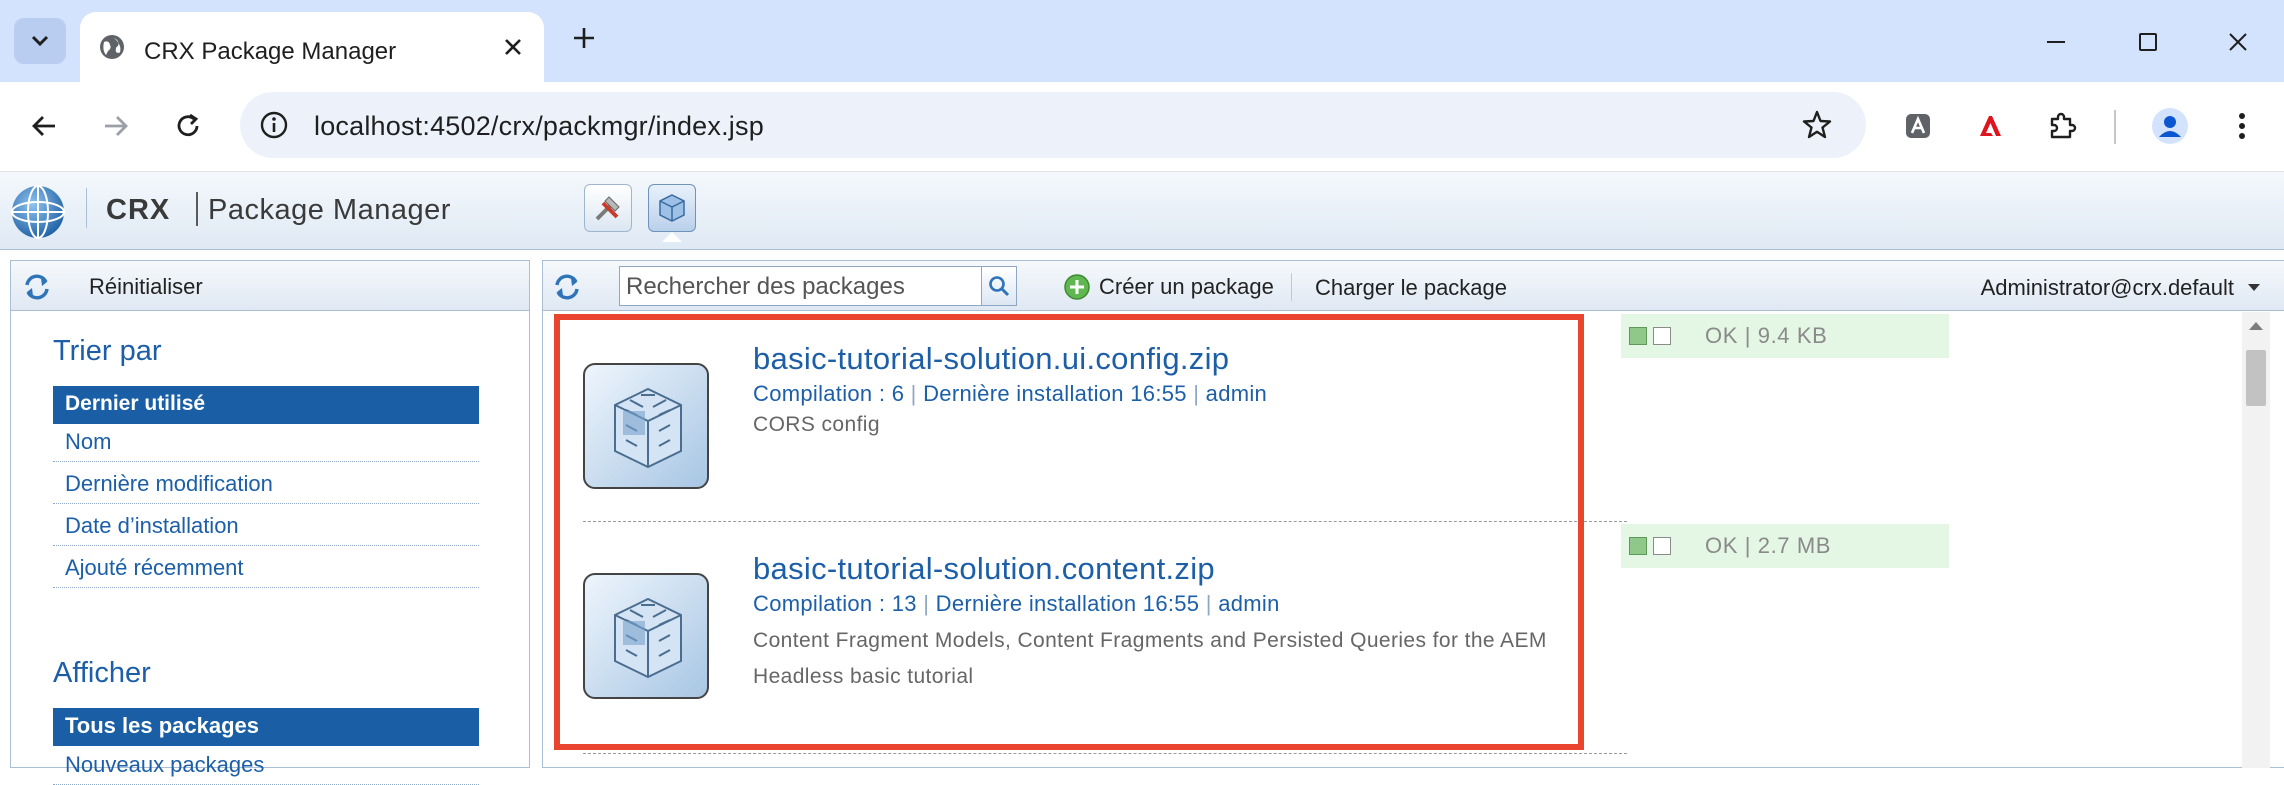  I want to click on sort-option-recently-added: Ajouté récemment, so click(266, 569).